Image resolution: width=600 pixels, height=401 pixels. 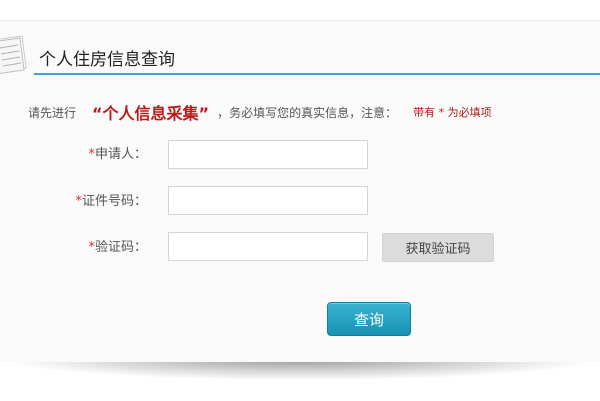 What do you see at coordinates (117, 247) in the screenshot?
I see `captcha-label: *验证码：` at bounding box center [117, 247].